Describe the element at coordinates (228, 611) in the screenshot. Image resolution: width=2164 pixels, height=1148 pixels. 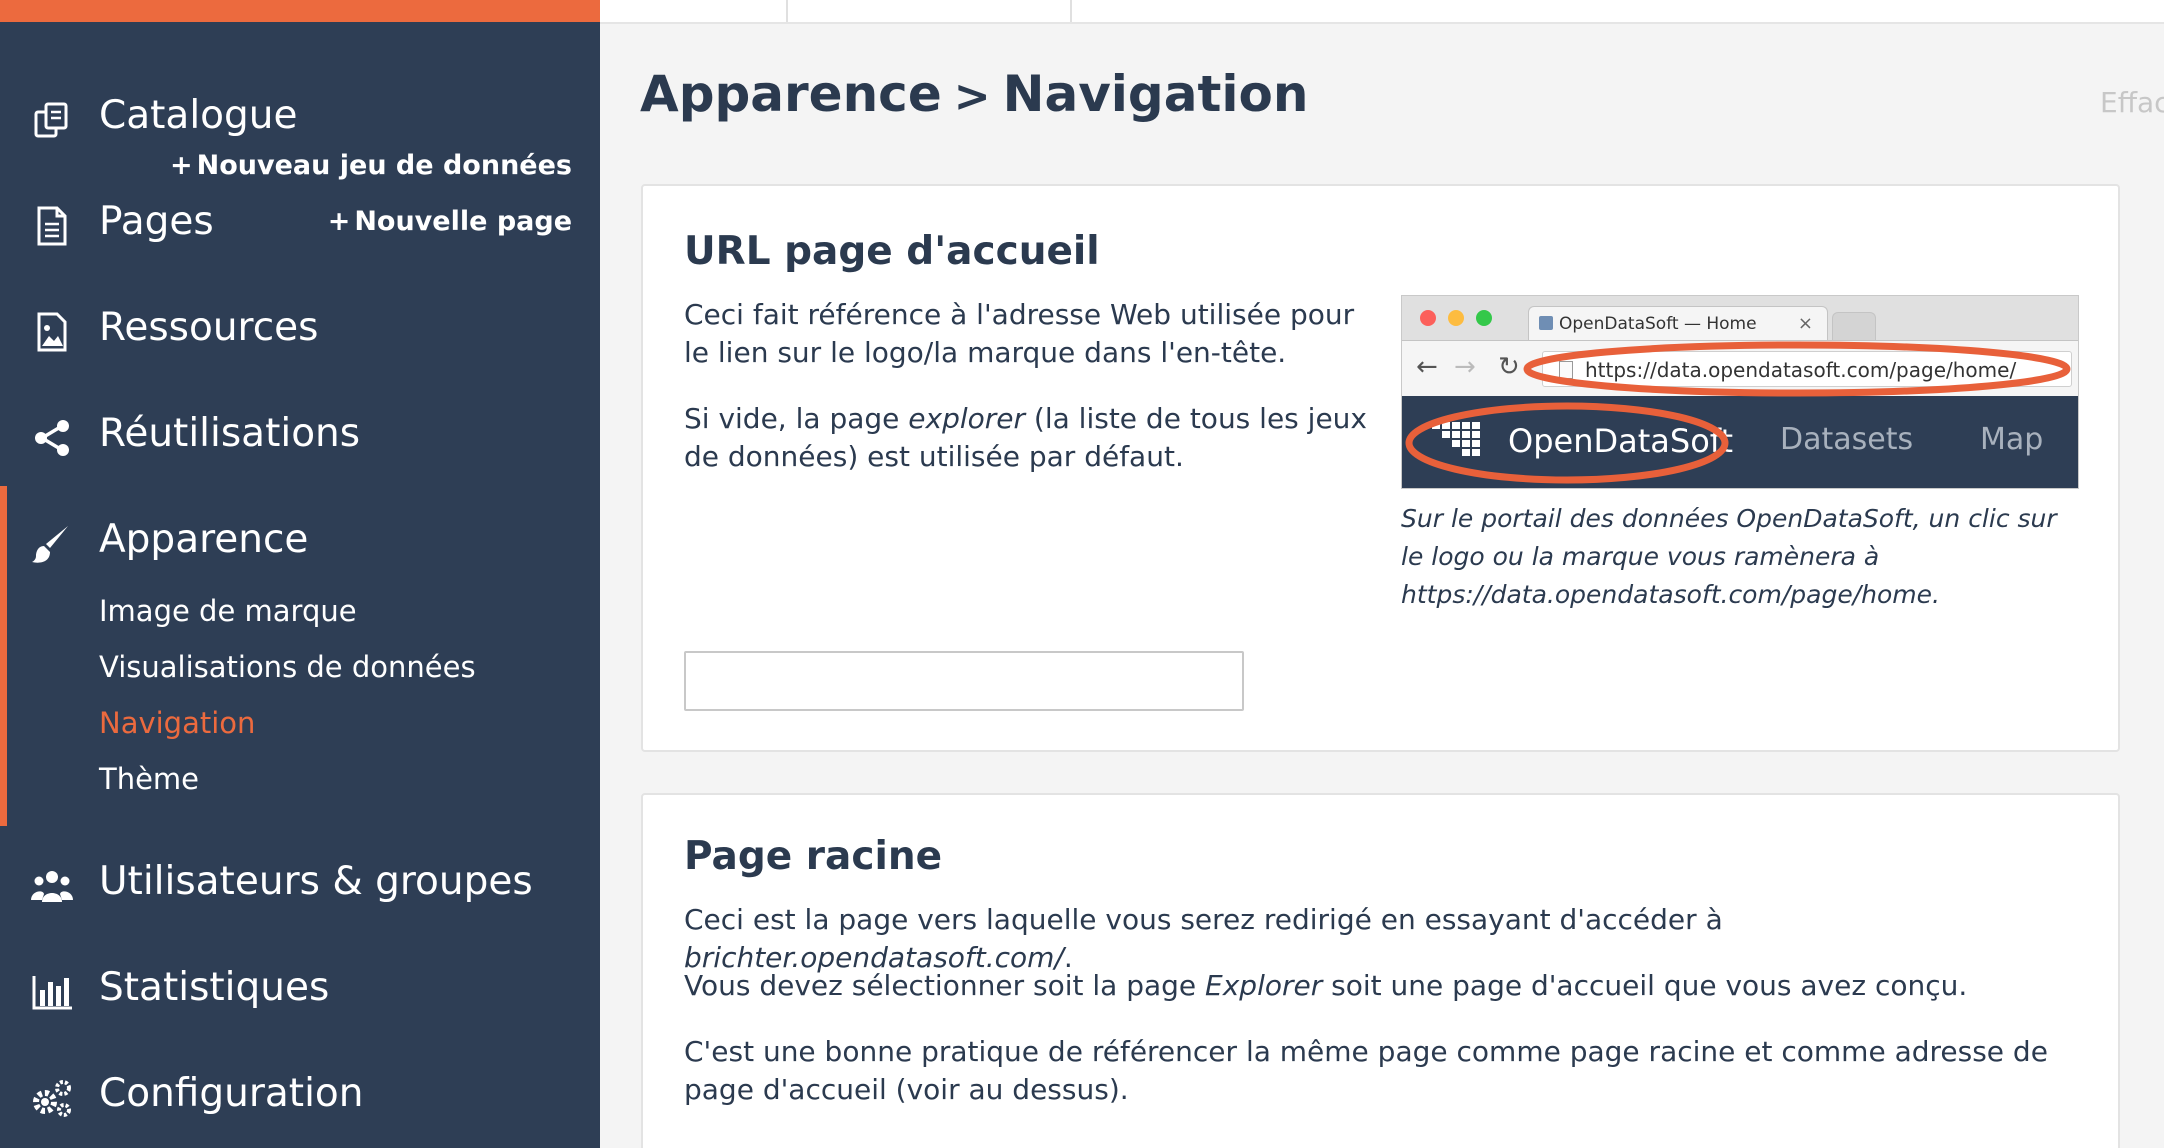
I see `subitem-image-de-marque: Image de marque` at that location.